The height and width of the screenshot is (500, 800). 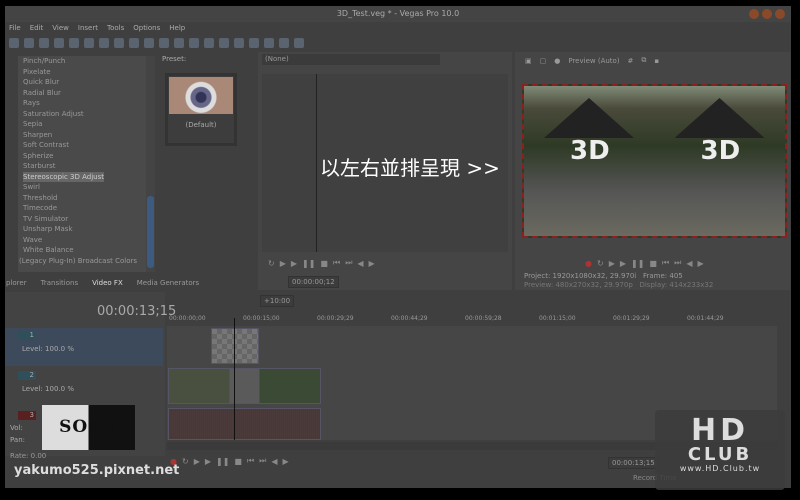 What do you see at coordinates (209, 43) in the screenshot?
I see `ripple-icon` at bounding box center [209, 43].